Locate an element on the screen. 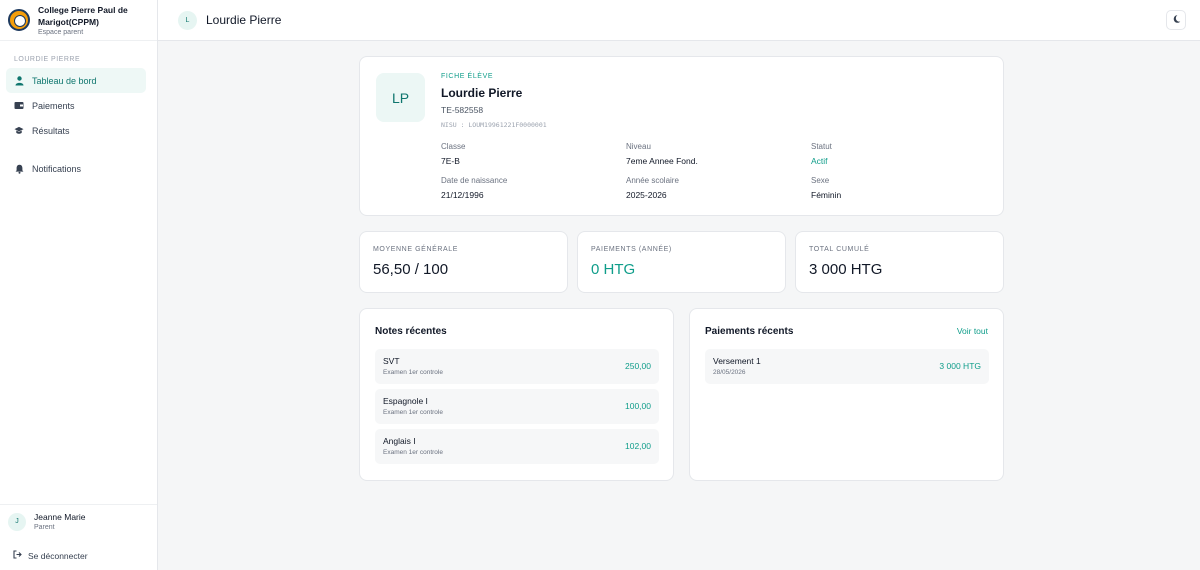 The image size is (1200, 570). sidebar-item-paiements: Paiements is located at coordinates (76, 105).